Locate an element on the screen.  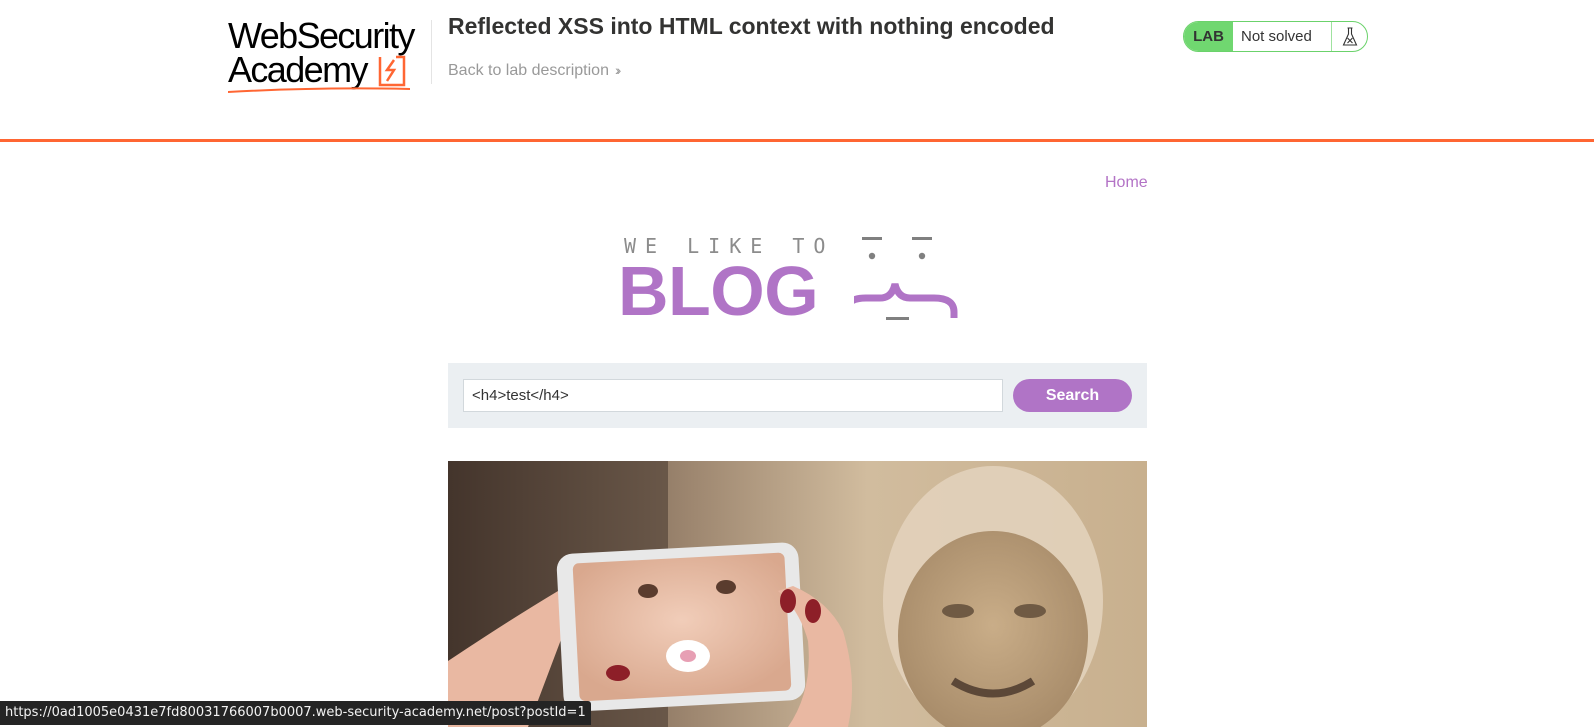
header-divider is located at coordinates (431, 52).